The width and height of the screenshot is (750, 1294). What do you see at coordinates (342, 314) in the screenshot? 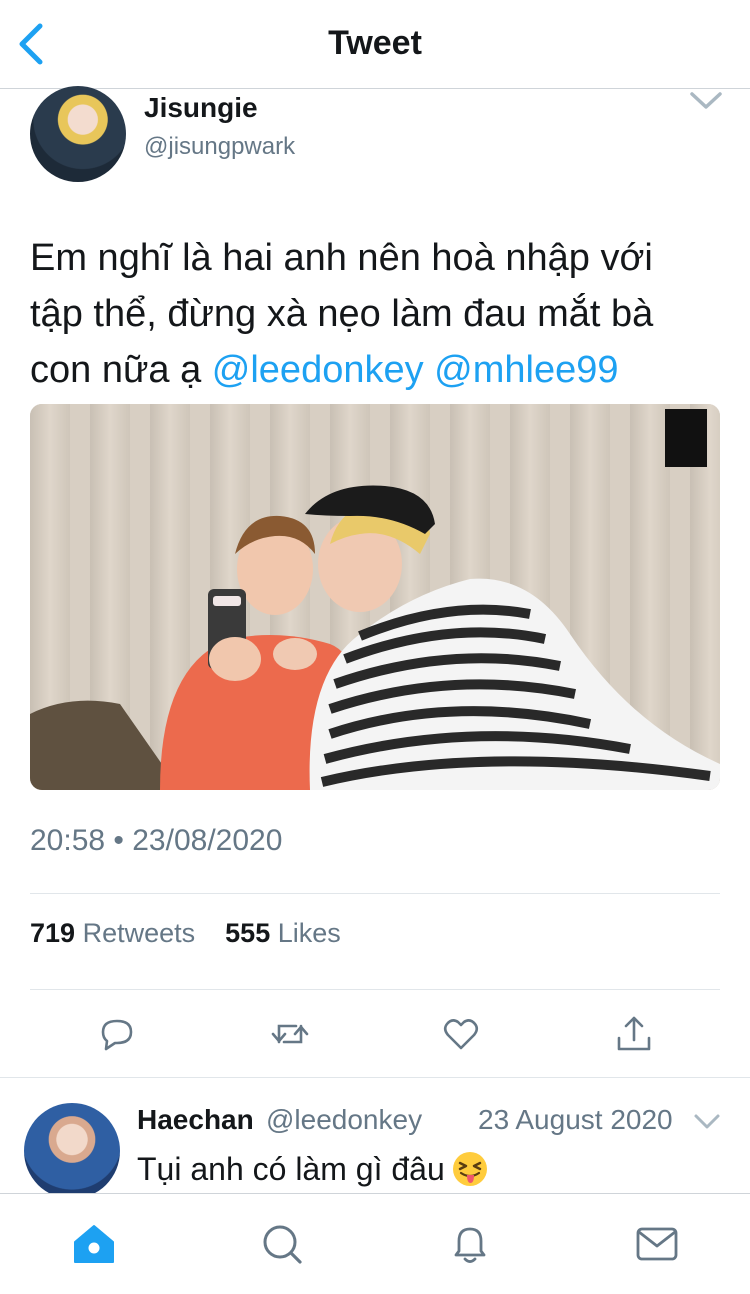
I see `tweet-text-line: tập thể, đừng xà nẹo làm đau mắt bà` at bounding box center [342, 314].